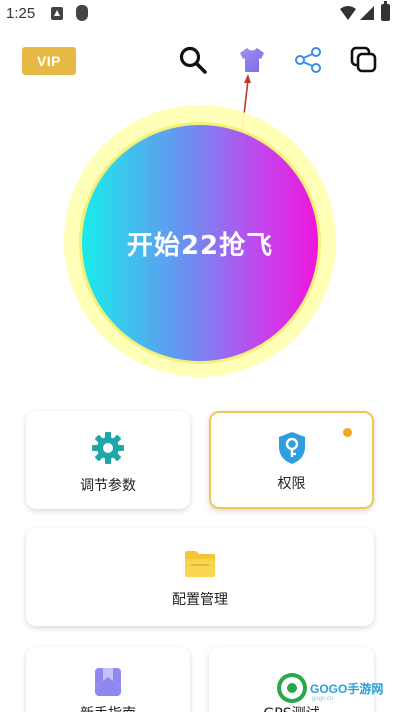 The width and height of the screenshot is (400, 712). What do you see at coordinates (200, 564) in the screenshot?
I see `folder-icon` at bounding box center [200, 564].